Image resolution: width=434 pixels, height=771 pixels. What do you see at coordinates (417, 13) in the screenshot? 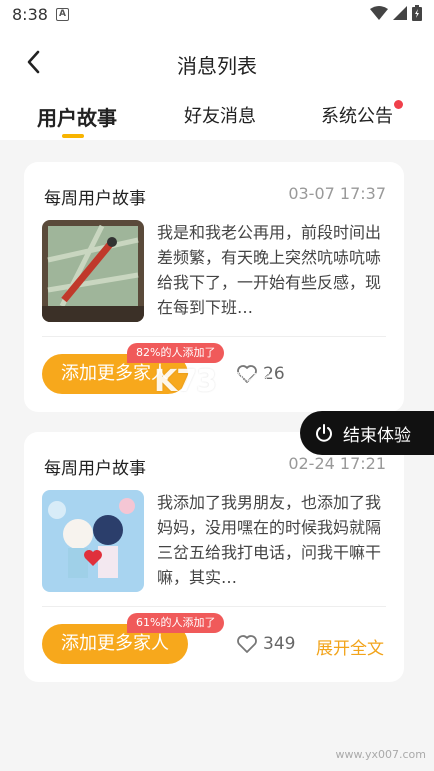
I see `battery-icon` at bounding box center [417, 13].